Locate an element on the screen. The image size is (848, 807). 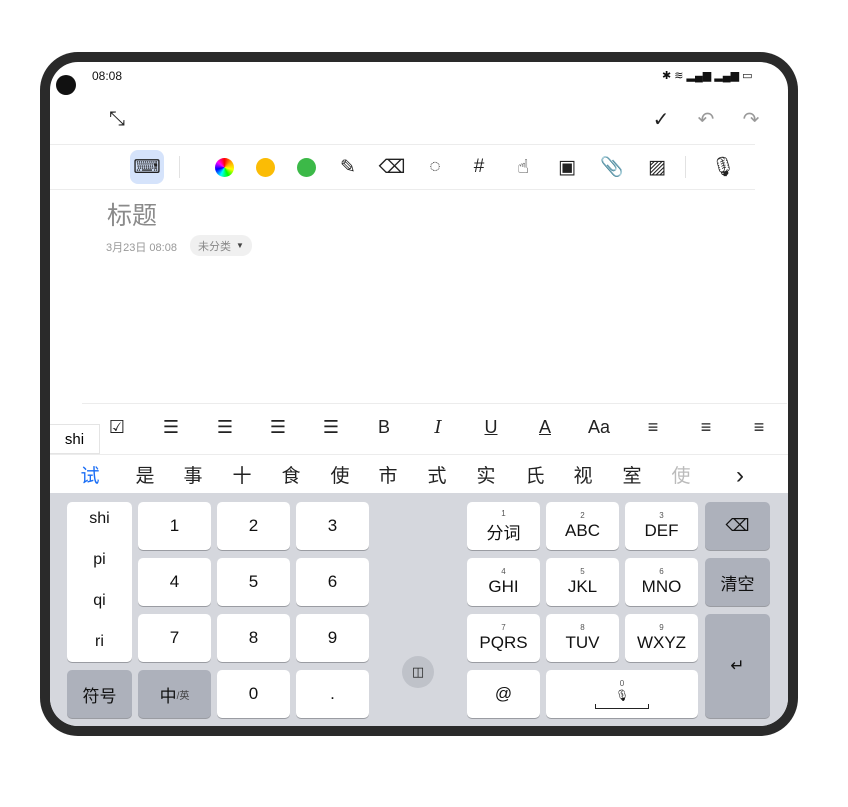
key-6: 6 is located at coordinates (332, 582).